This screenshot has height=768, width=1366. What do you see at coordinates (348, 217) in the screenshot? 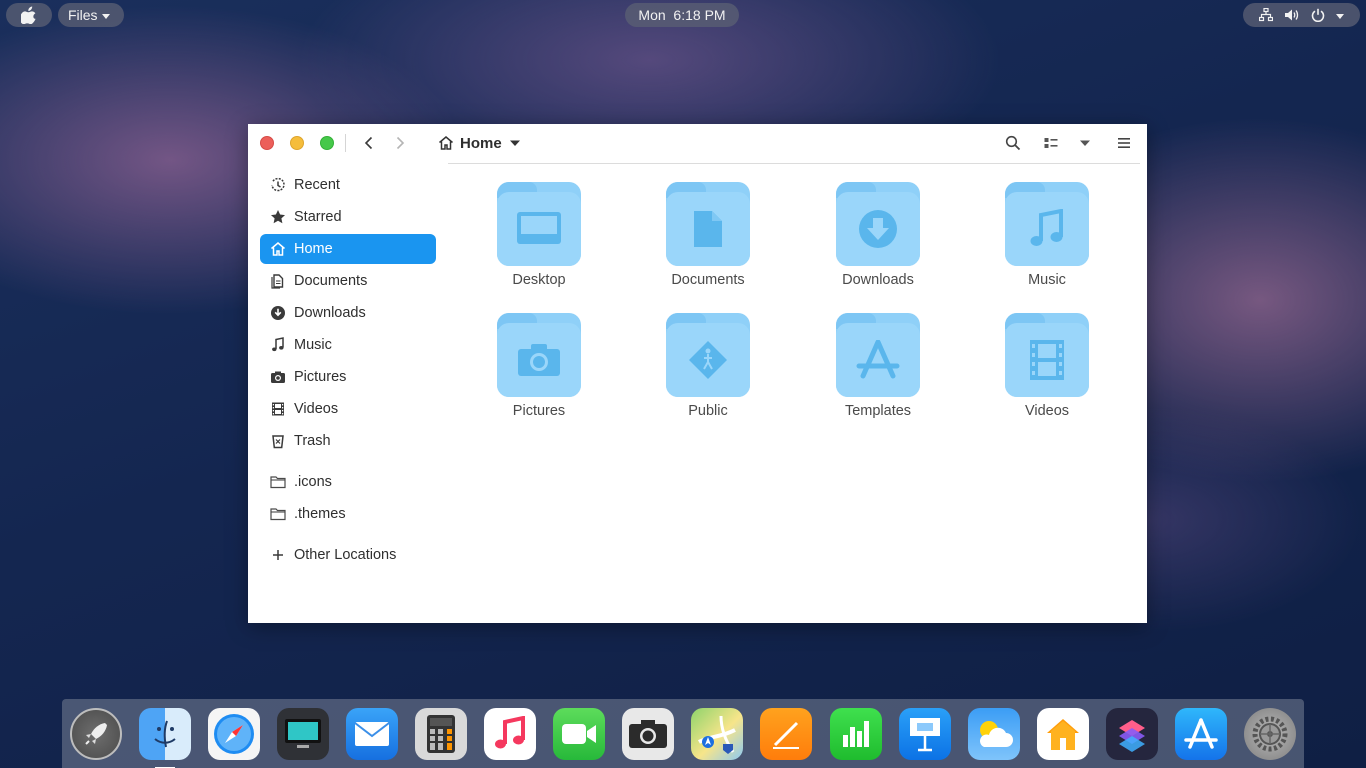
I see `sidebar-item-starred: Starred` at bounding box center [348, 217].